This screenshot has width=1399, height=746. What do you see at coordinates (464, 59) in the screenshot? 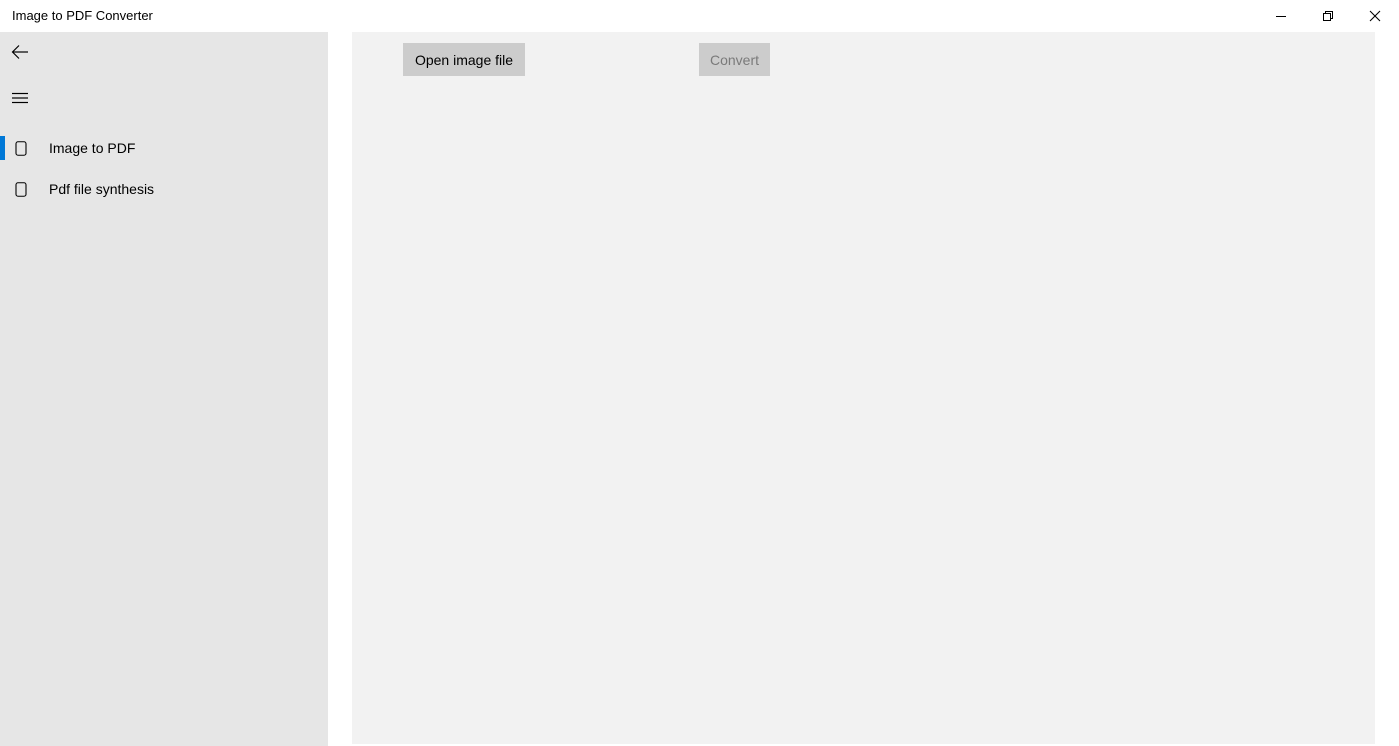
I see `open-image-file-button: Open image file` at bounding box center [464, 59].